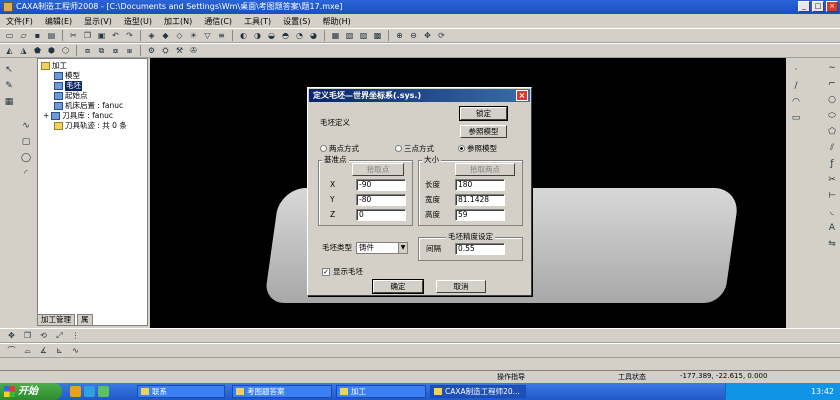 This screenshot has height=400, width=840. What do you see at coordinates (381, 215) in the screenshot?
I see `z-field: 0` at bounding box center [381, 215].